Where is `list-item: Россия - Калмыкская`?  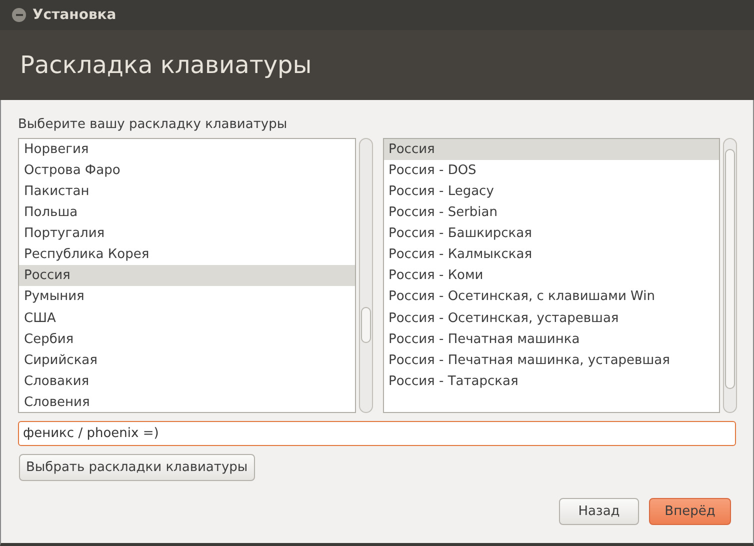
list-item: Россия - Калмыкская is located at coordinates (551, 255).